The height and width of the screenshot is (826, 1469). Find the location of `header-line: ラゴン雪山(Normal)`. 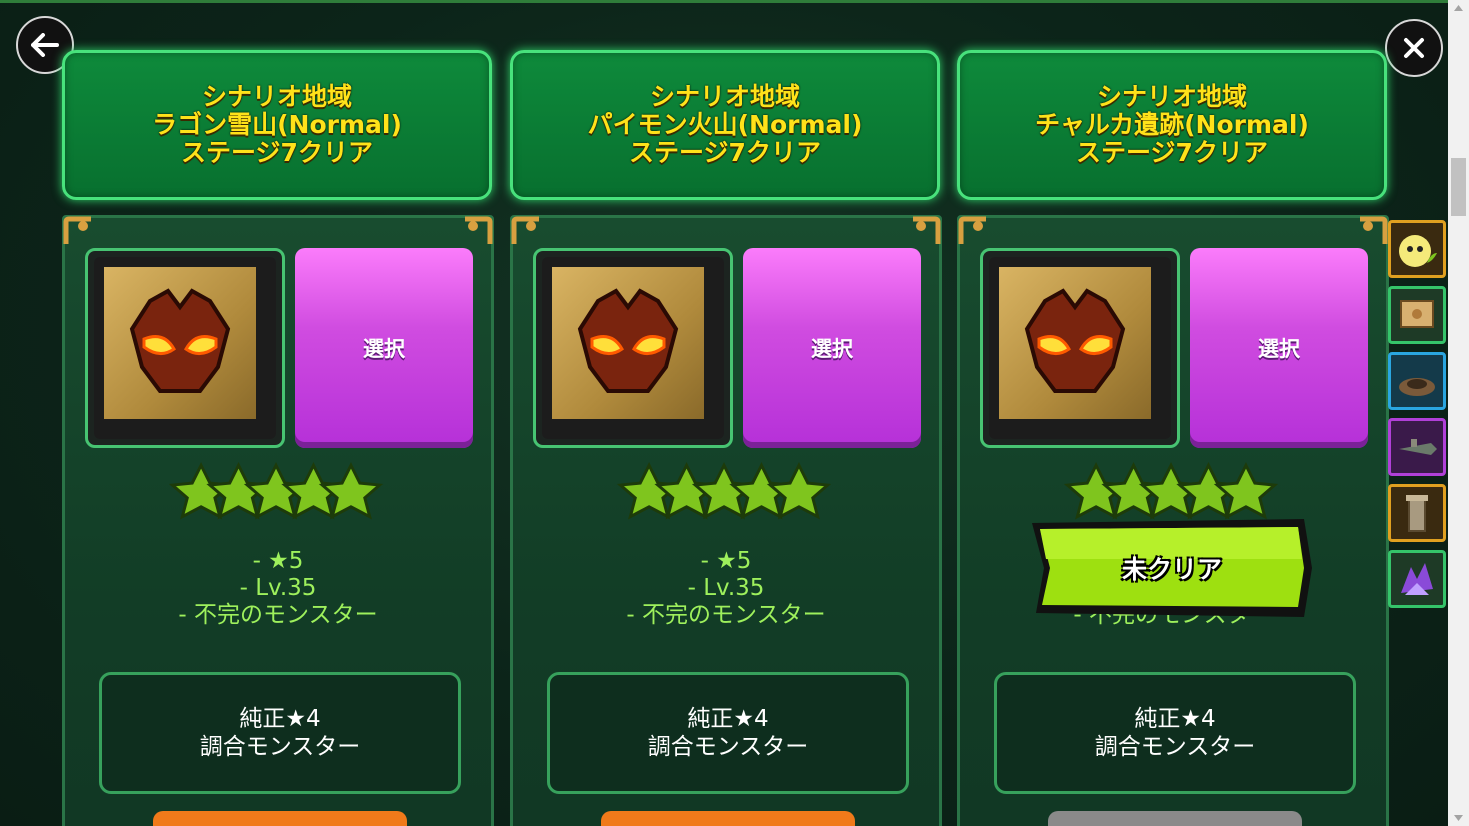

header-line: ラゴン雪山(Normal) is located at coordinates (277, 124).